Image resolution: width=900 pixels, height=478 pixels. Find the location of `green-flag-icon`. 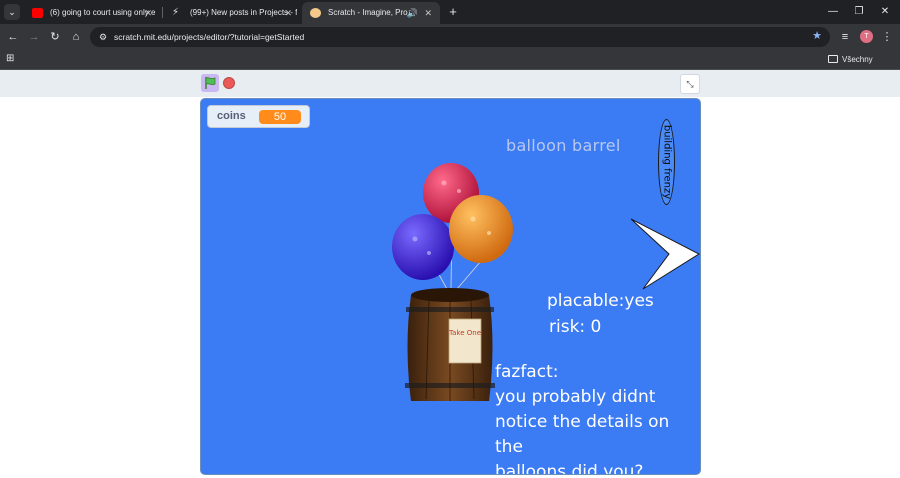

green-flag-icon is located at coordinates (210, 83).